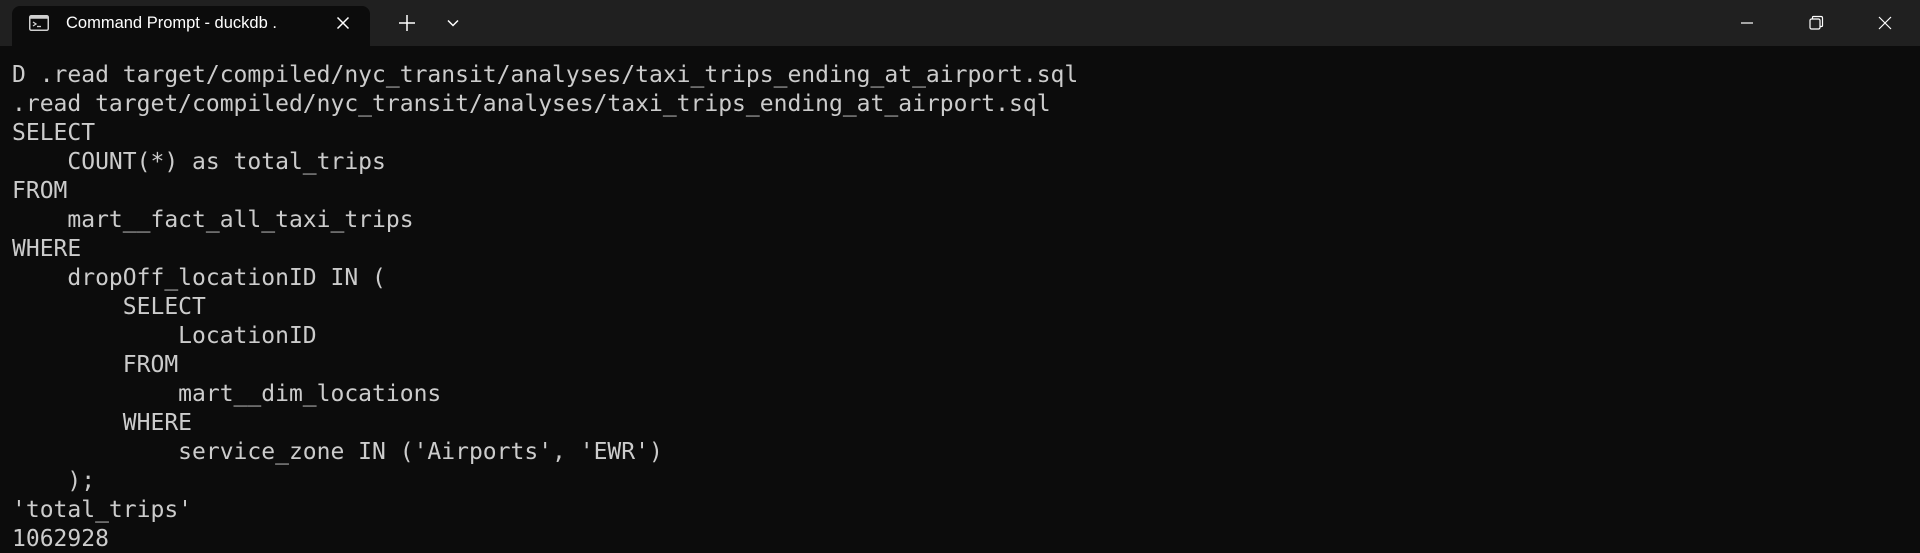 This screenshot has height=553, width=1920. Describe the element at coordinates (1885, 23) in the screenshot. I see `close-icon` at that location.